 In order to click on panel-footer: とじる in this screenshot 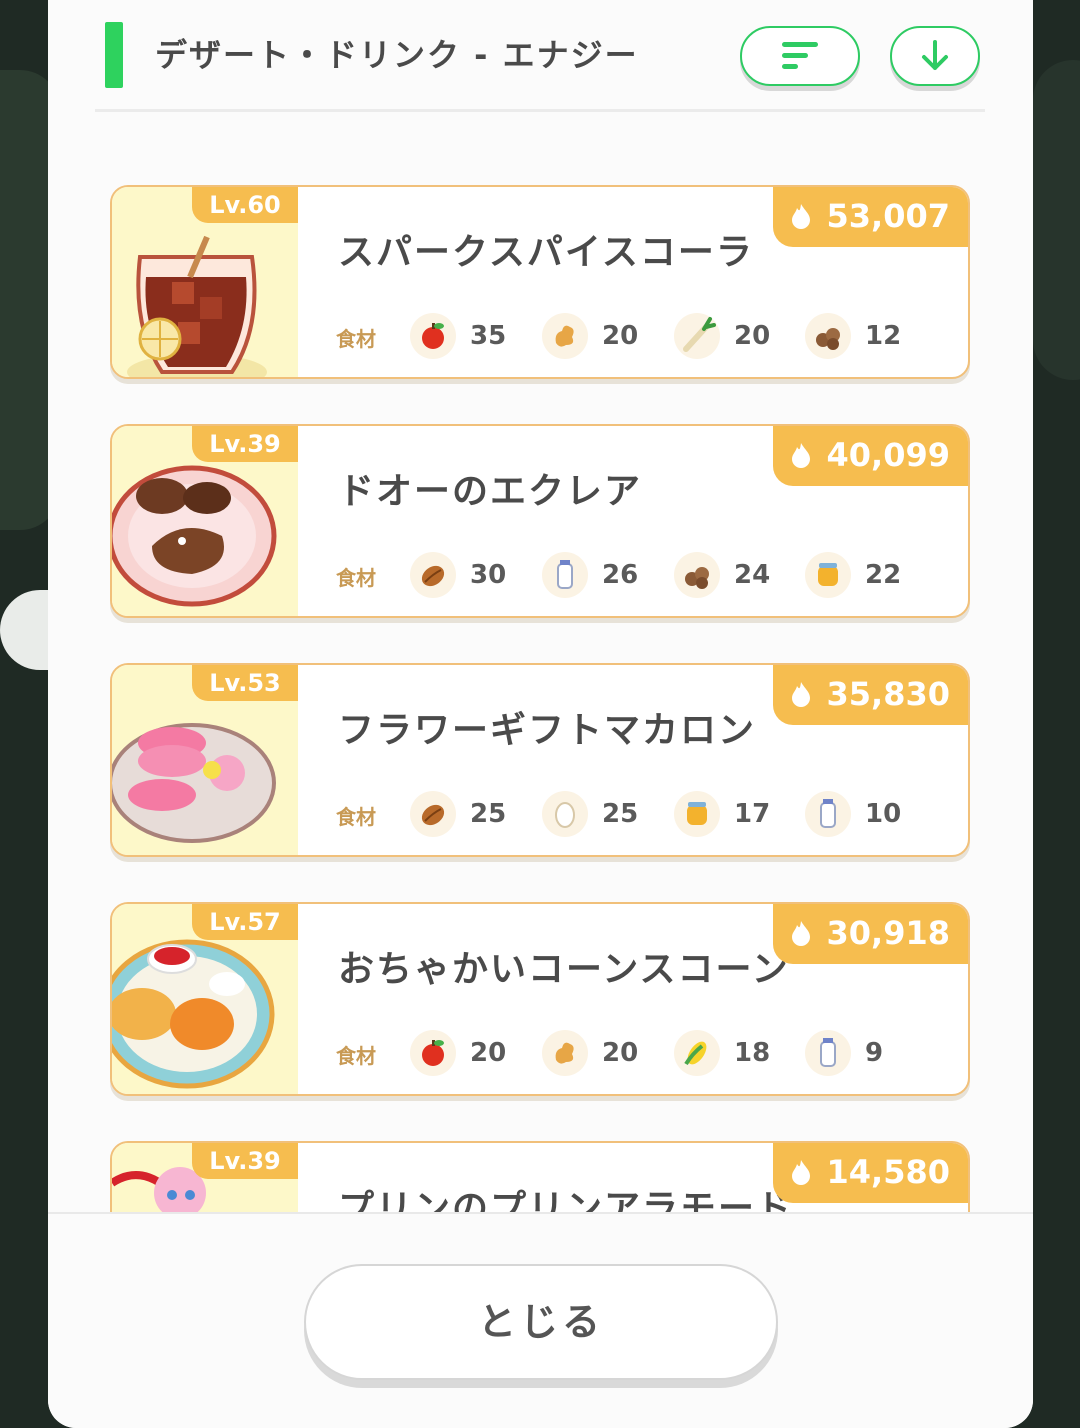, I will do `click(540, 1320)`.